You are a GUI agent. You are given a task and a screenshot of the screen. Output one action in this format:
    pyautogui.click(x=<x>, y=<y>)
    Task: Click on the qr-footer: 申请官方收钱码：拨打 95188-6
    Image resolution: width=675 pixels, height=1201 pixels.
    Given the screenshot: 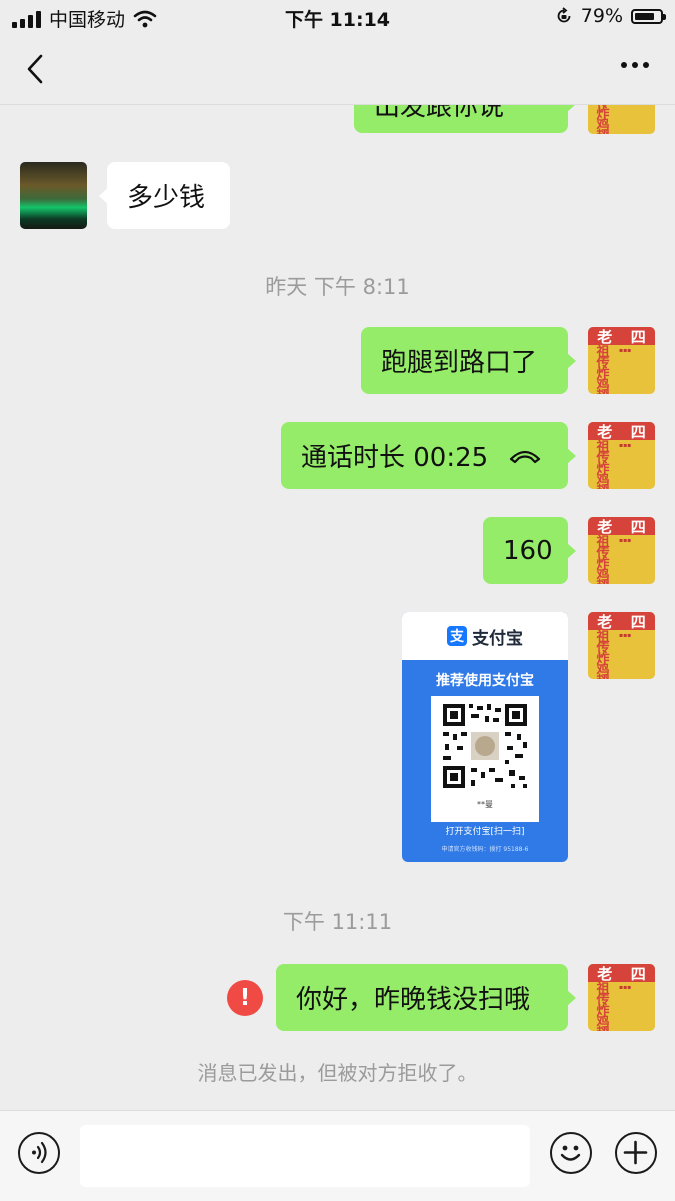 What is the action you would take?
    pyautogui.click(x=485, y=849)
    